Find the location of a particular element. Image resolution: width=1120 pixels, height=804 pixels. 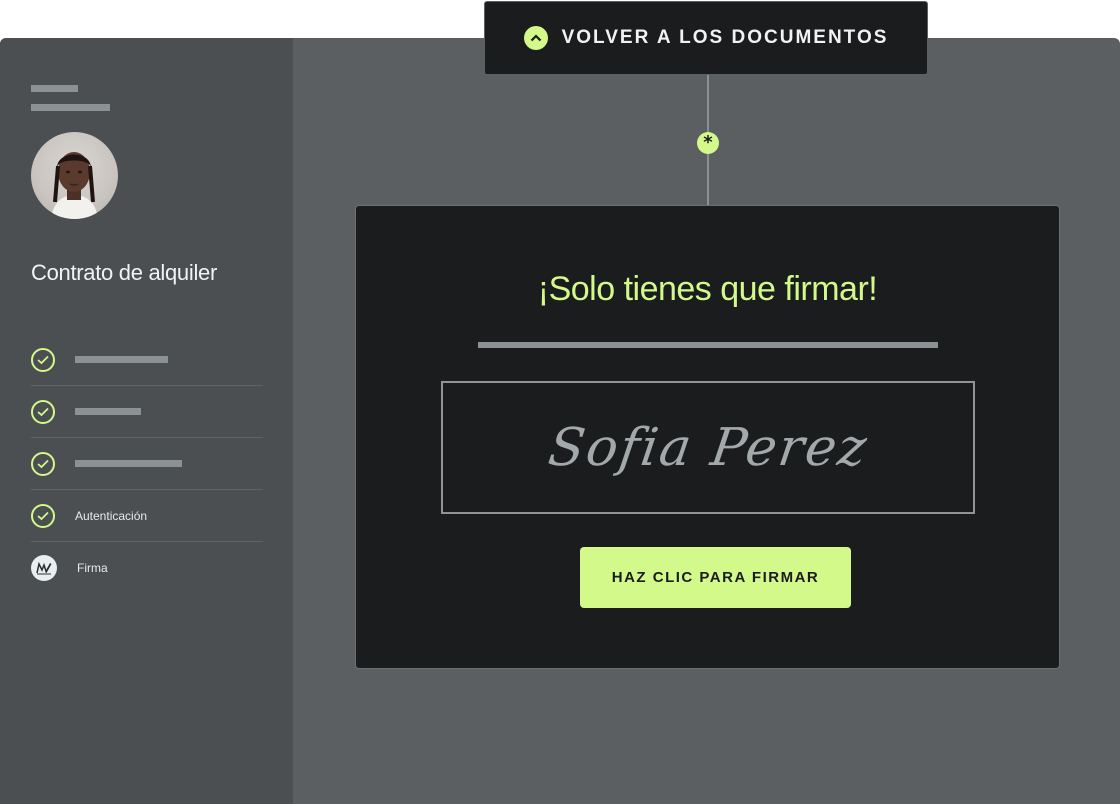

step-label: Firma is located at coordinates (92, 567).